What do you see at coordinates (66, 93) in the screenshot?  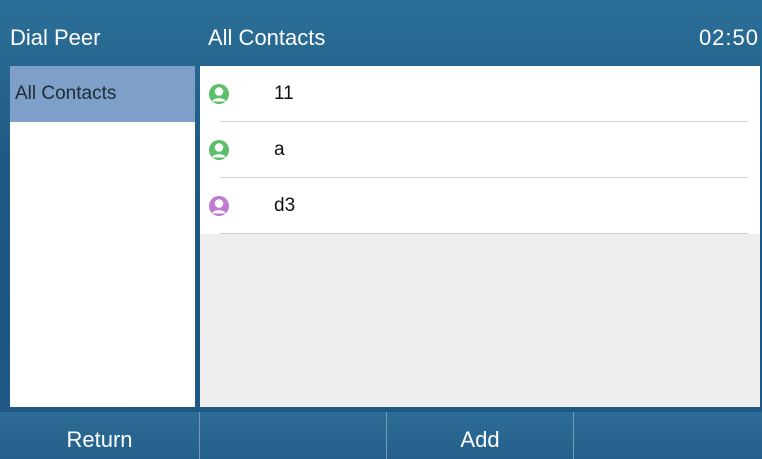 I see `sidebar-item-label: All Contacts` at bounding box center [66, 93].